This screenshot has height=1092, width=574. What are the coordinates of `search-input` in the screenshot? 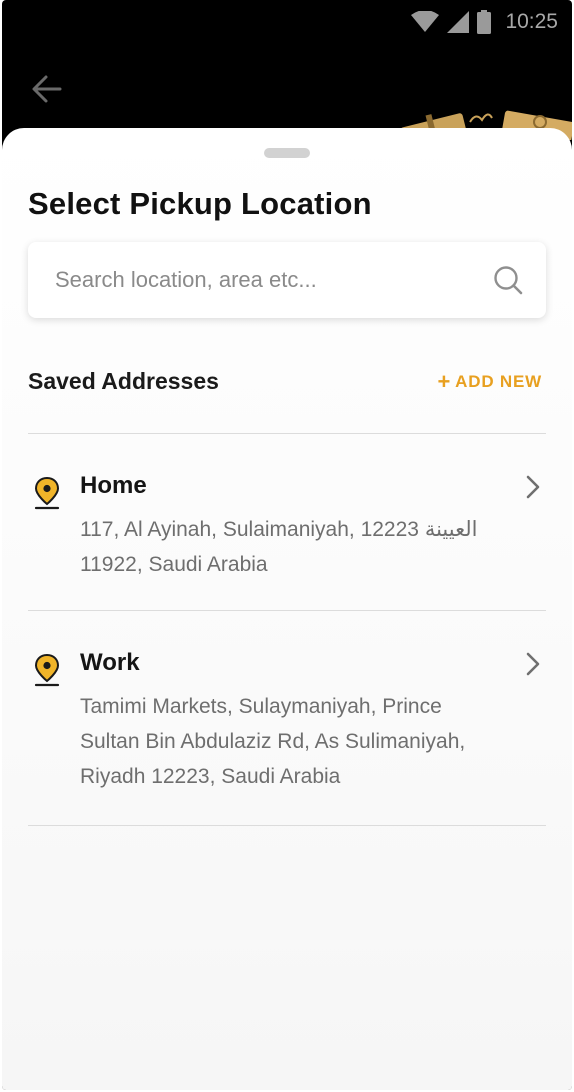 It's located at (272, 280).